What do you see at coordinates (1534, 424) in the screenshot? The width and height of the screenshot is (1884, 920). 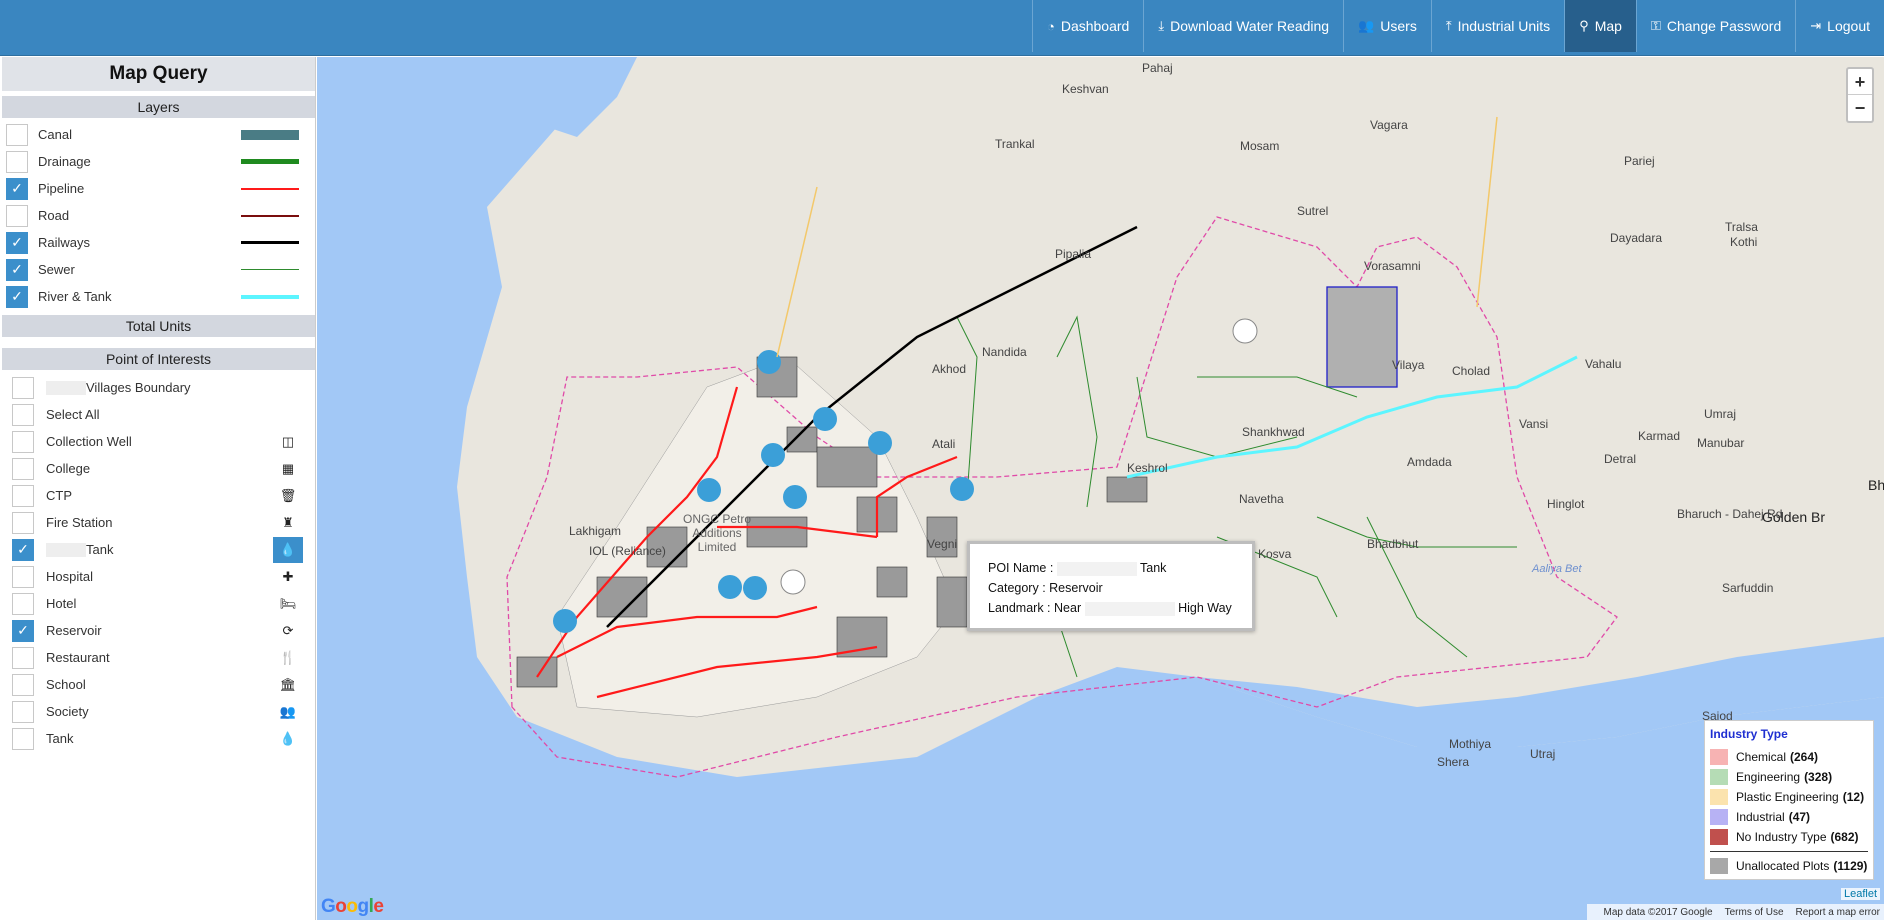 I see `place-label: Vansi` at bounding box center [1534, 424].